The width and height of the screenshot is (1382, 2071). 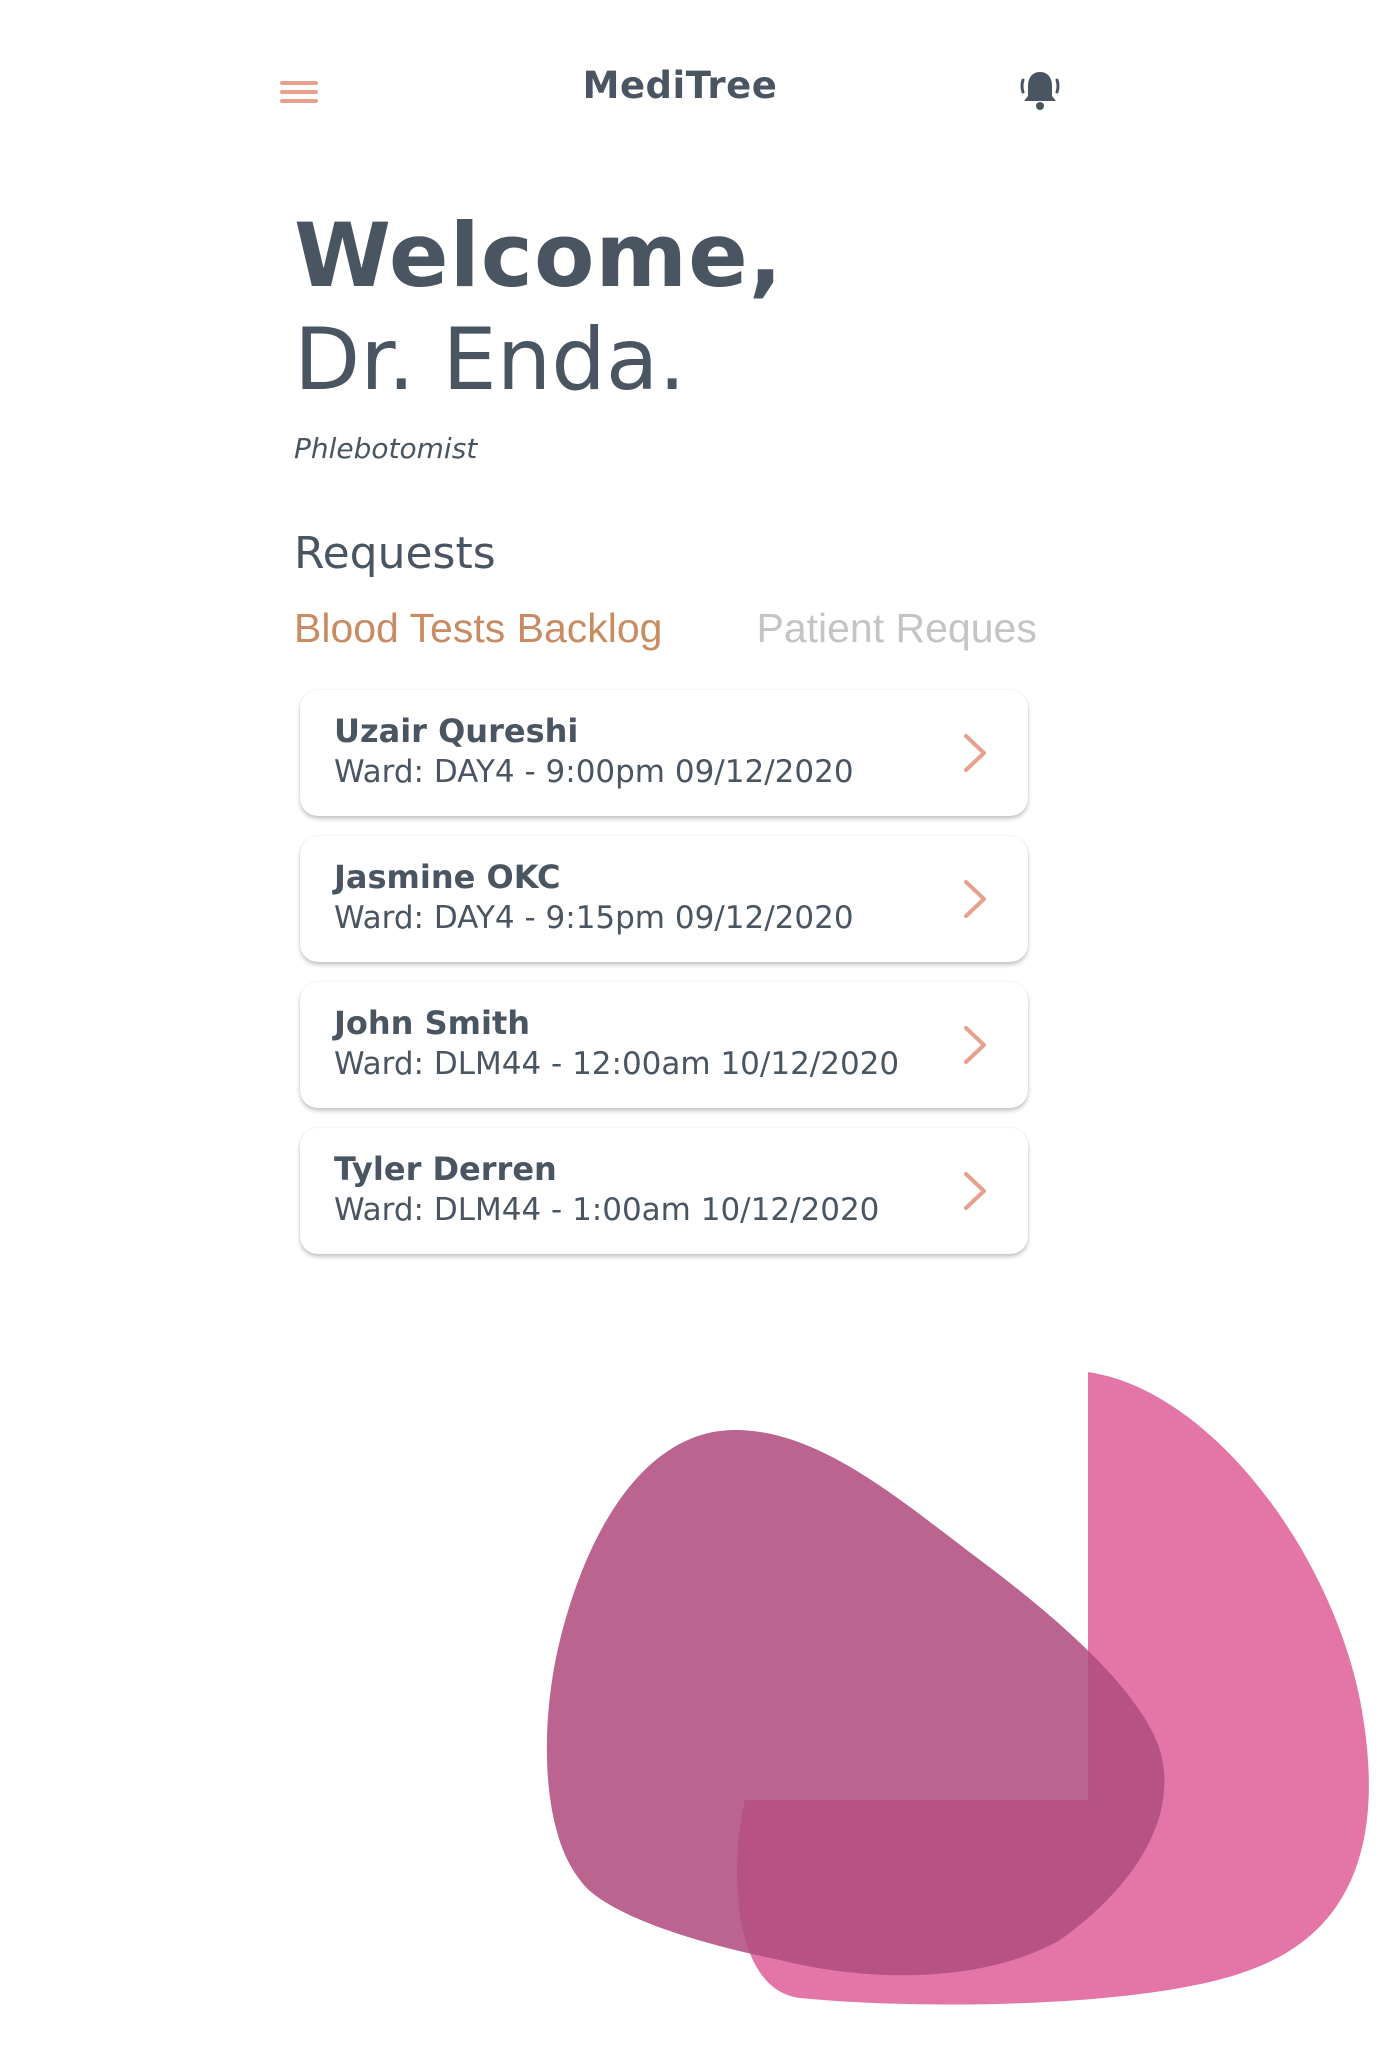 What do you see at coordinates (855, 1703) in the screenshot?
I see `plum-blob` at bounding box center [855, 1703].